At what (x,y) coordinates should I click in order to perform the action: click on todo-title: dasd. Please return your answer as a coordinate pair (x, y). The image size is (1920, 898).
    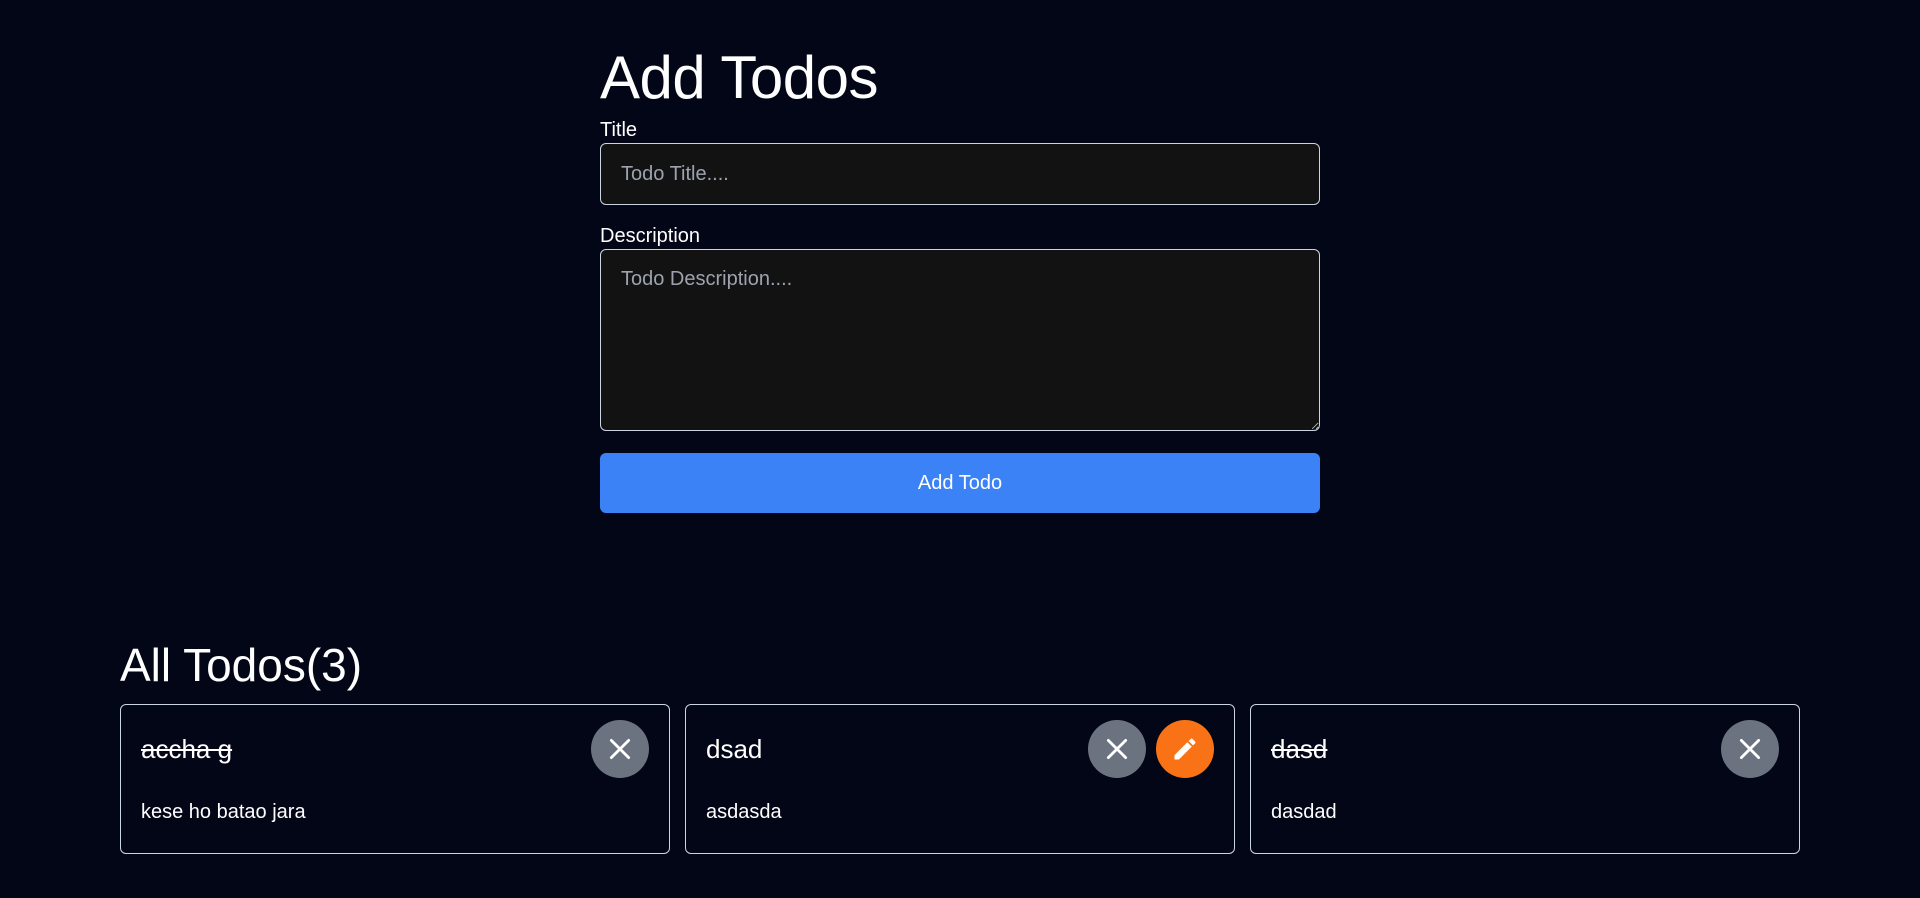
    Looking at the image, I should click on (1299, 749).